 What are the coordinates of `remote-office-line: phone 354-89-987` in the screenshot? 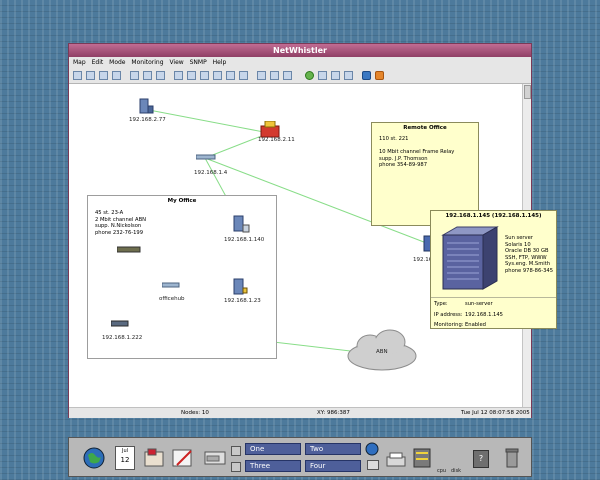 It's located at (403, 165).